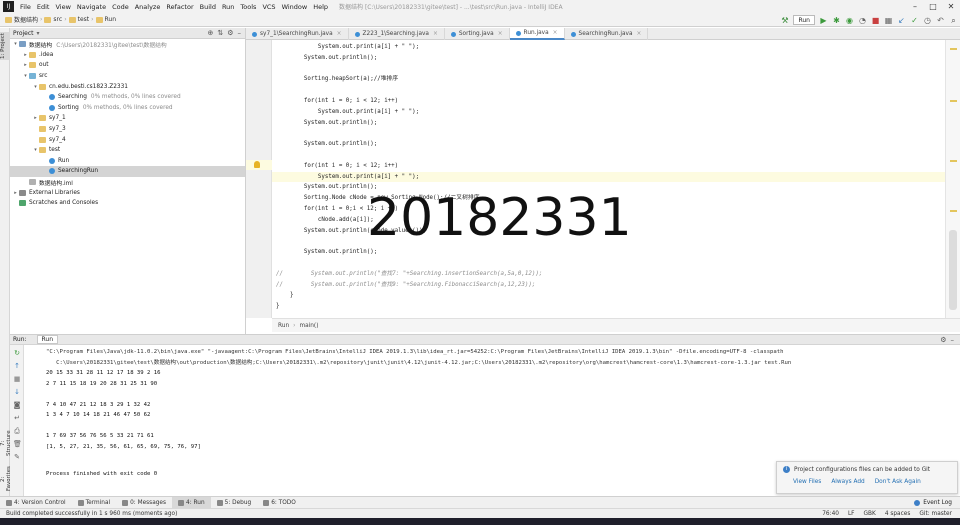 The image size is (960, 525). I want to click on close-icon: ✕, so click(951, 6).